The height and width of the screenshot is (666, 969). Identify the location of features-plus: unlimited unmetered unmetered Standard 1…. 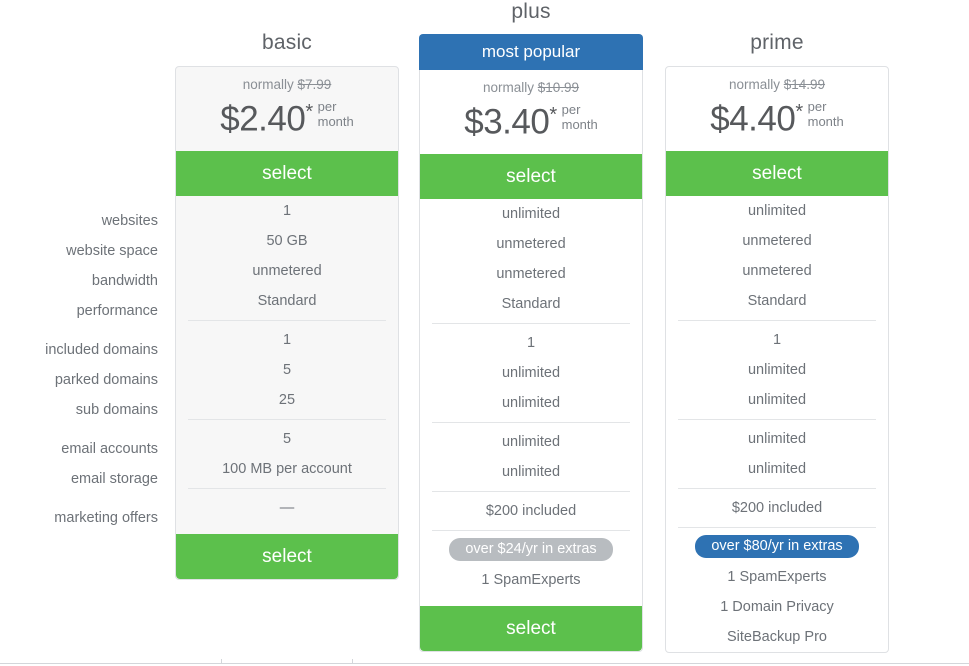
(531, 402).